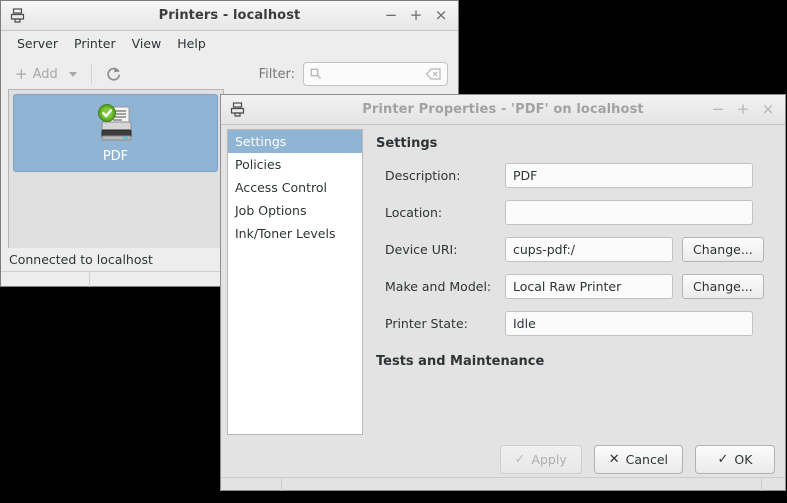 Image resolution: width=787 pixels, height=503 pixels. Describe the element at coordinates (295, 141) in the screenshot. I see `nav-item-settings: Settings` at that location.